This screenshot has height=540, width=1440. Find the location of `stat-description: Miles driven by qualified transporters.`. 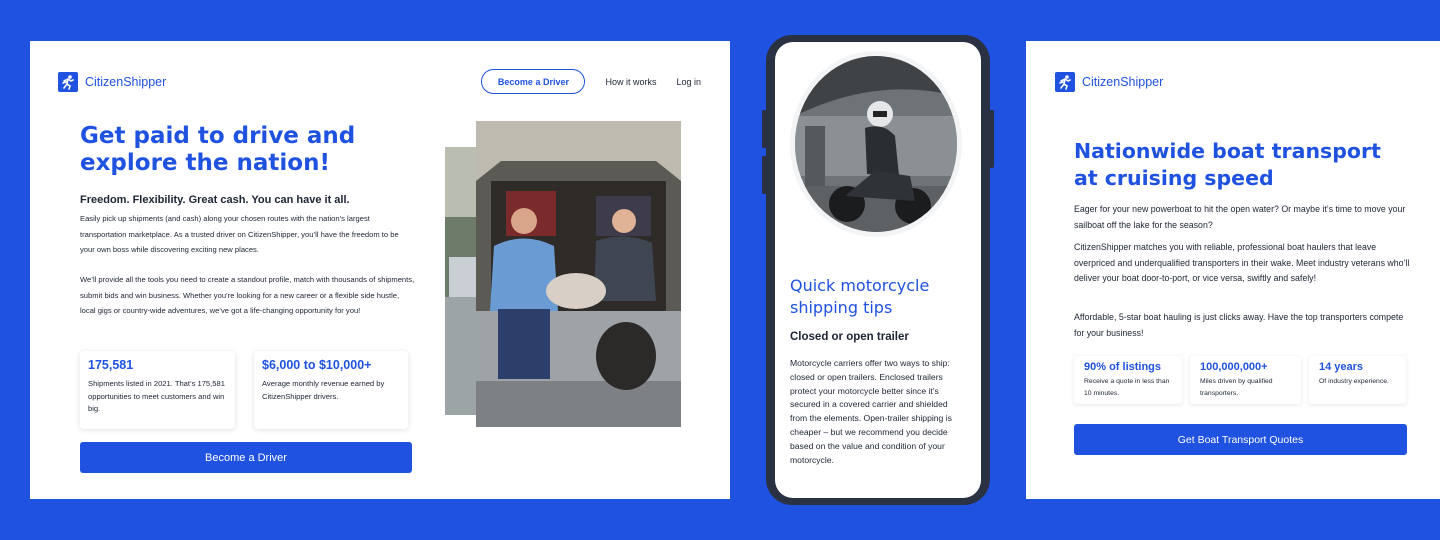

stat-description: Miles driven by qualified transporters. is located at coordinates (1236, 387).